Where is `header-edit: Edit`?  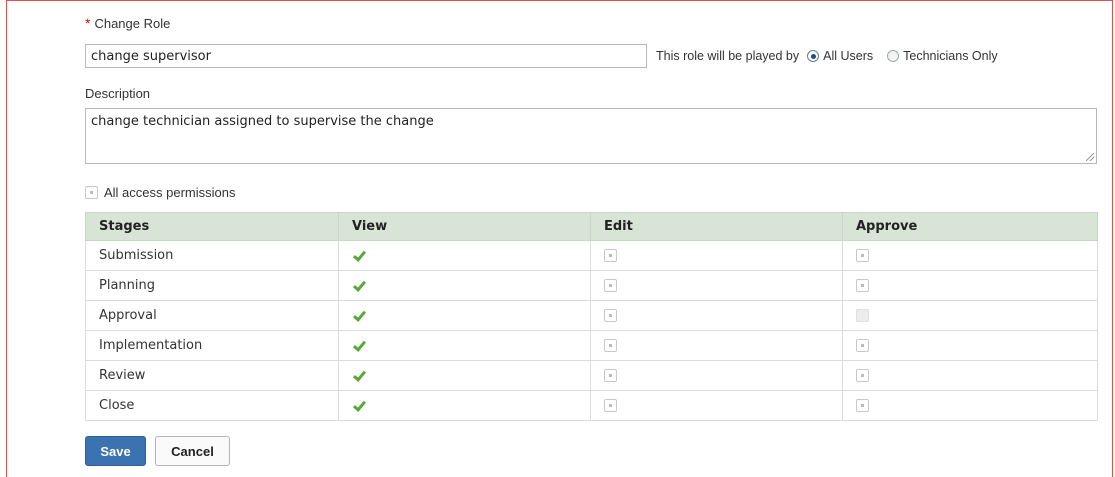
header-edit: Edit is located at coordinates (716, 226).